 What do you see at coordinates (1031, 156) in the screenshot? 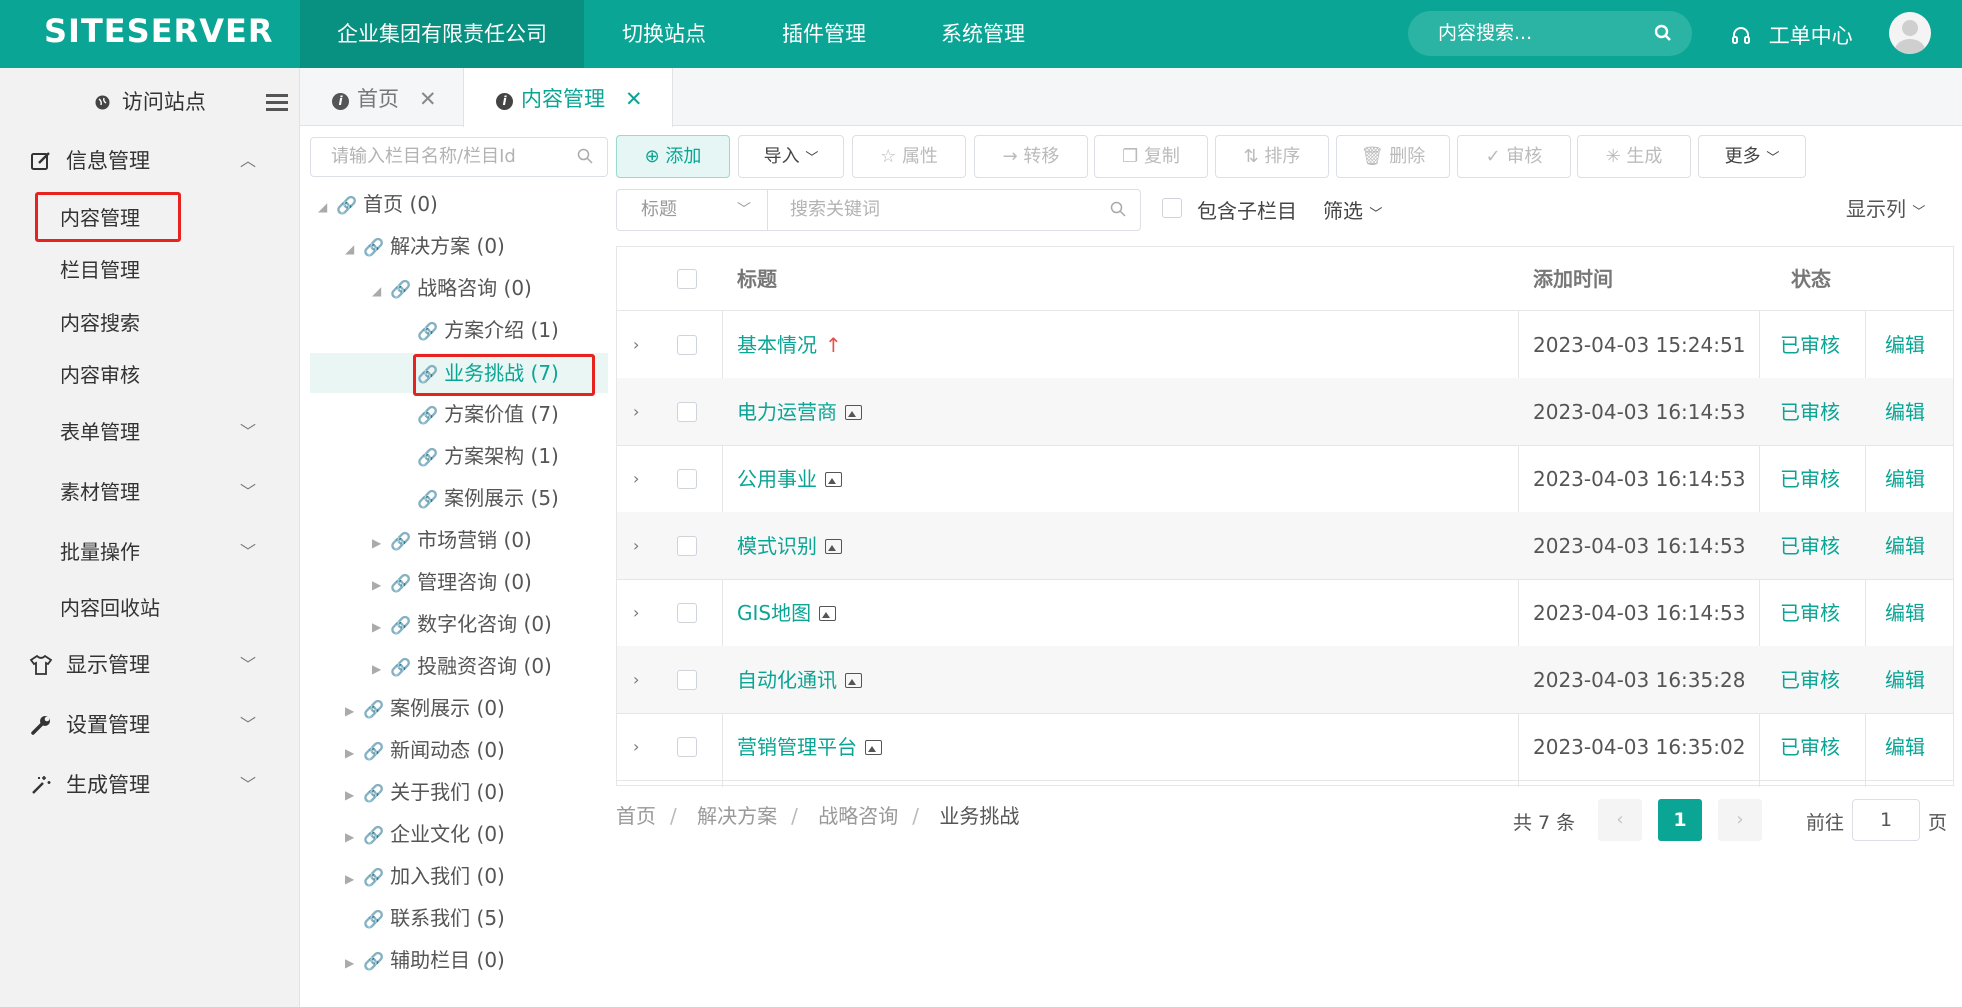
I see `move-button: → 转移` at bounding box center [1031, 156].